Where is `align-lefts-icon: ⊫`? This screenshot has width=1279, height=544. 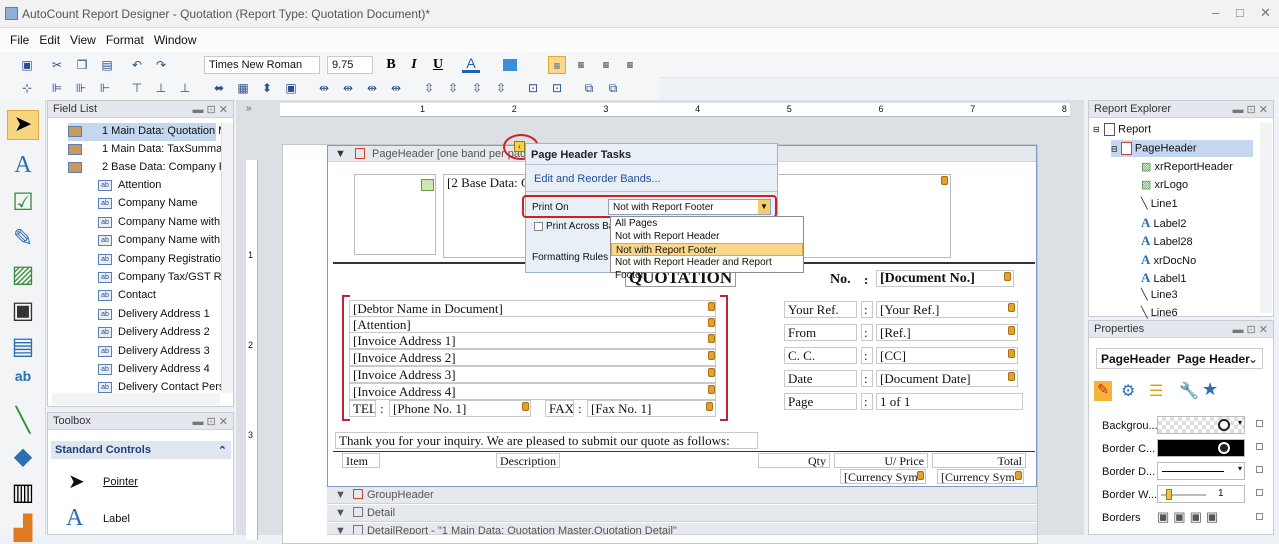
align-lefts-icon: ⊫ is located at coordinates (57, 88).